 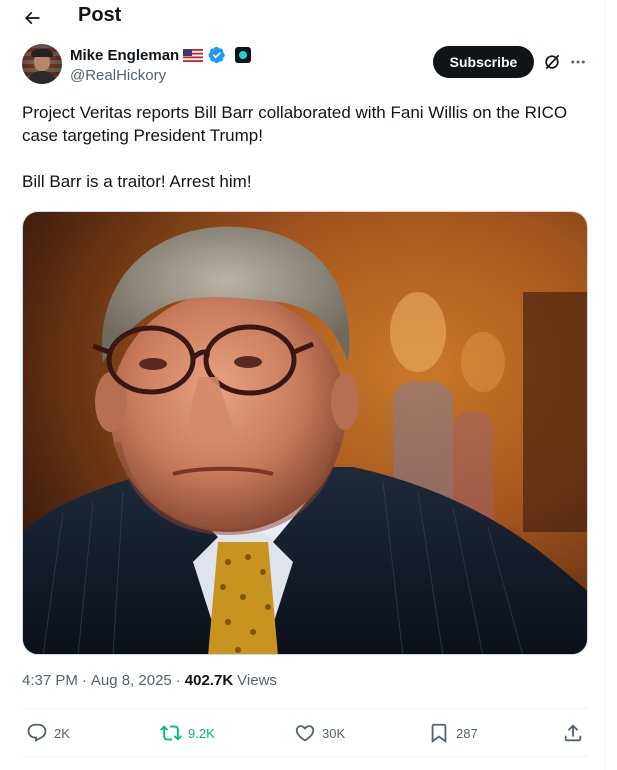 I want to click on action-bar: 2K 9.2K 30K 287, so click(x=305, y=733).